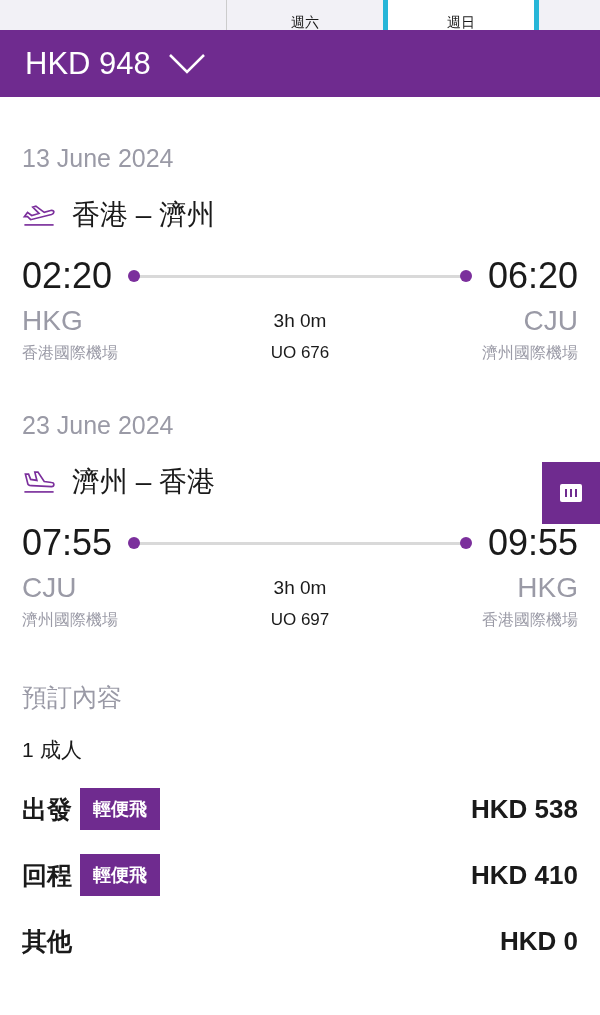 The image size is (600, 1015). What do you see at coordinates (461, 15) in the screenshot?
I see `day-tab: 週日` at bounding box center [461, 15].